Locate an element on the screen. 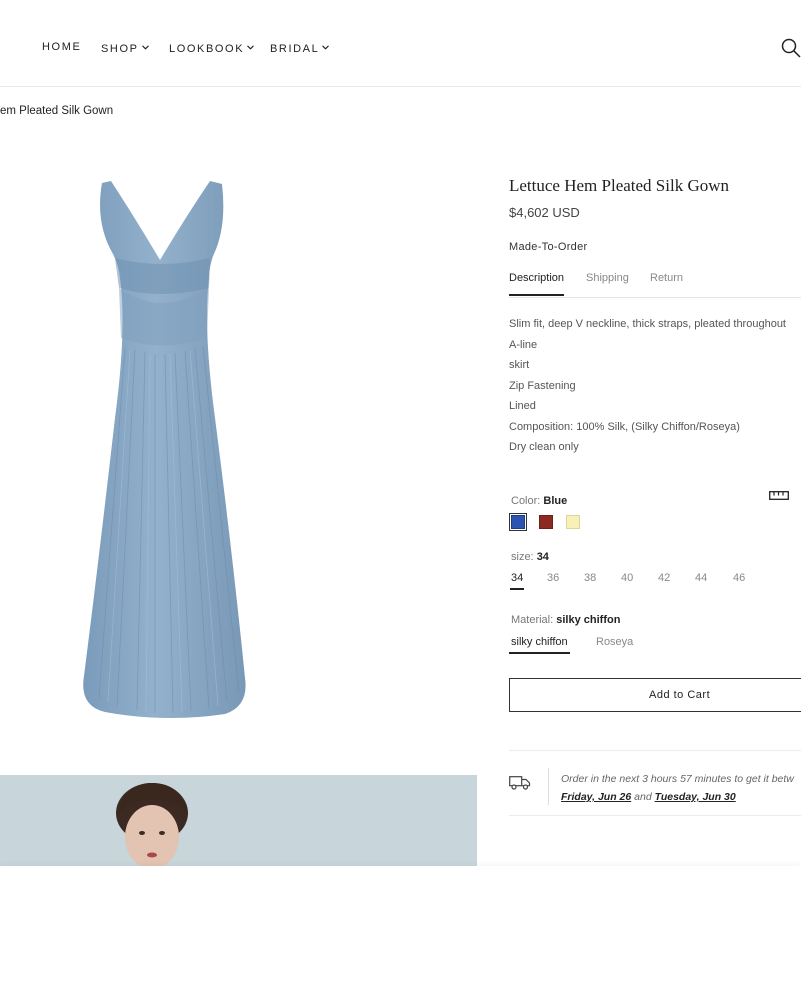  nav-lookbook: LOOKBOOK is located at coordinates (212, 48).